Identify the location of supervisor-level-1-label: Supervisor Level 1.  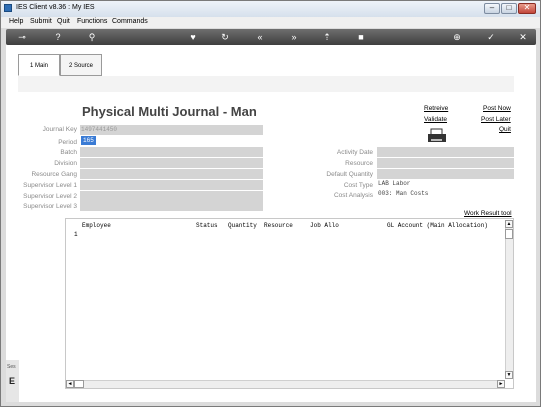
(50, 185).